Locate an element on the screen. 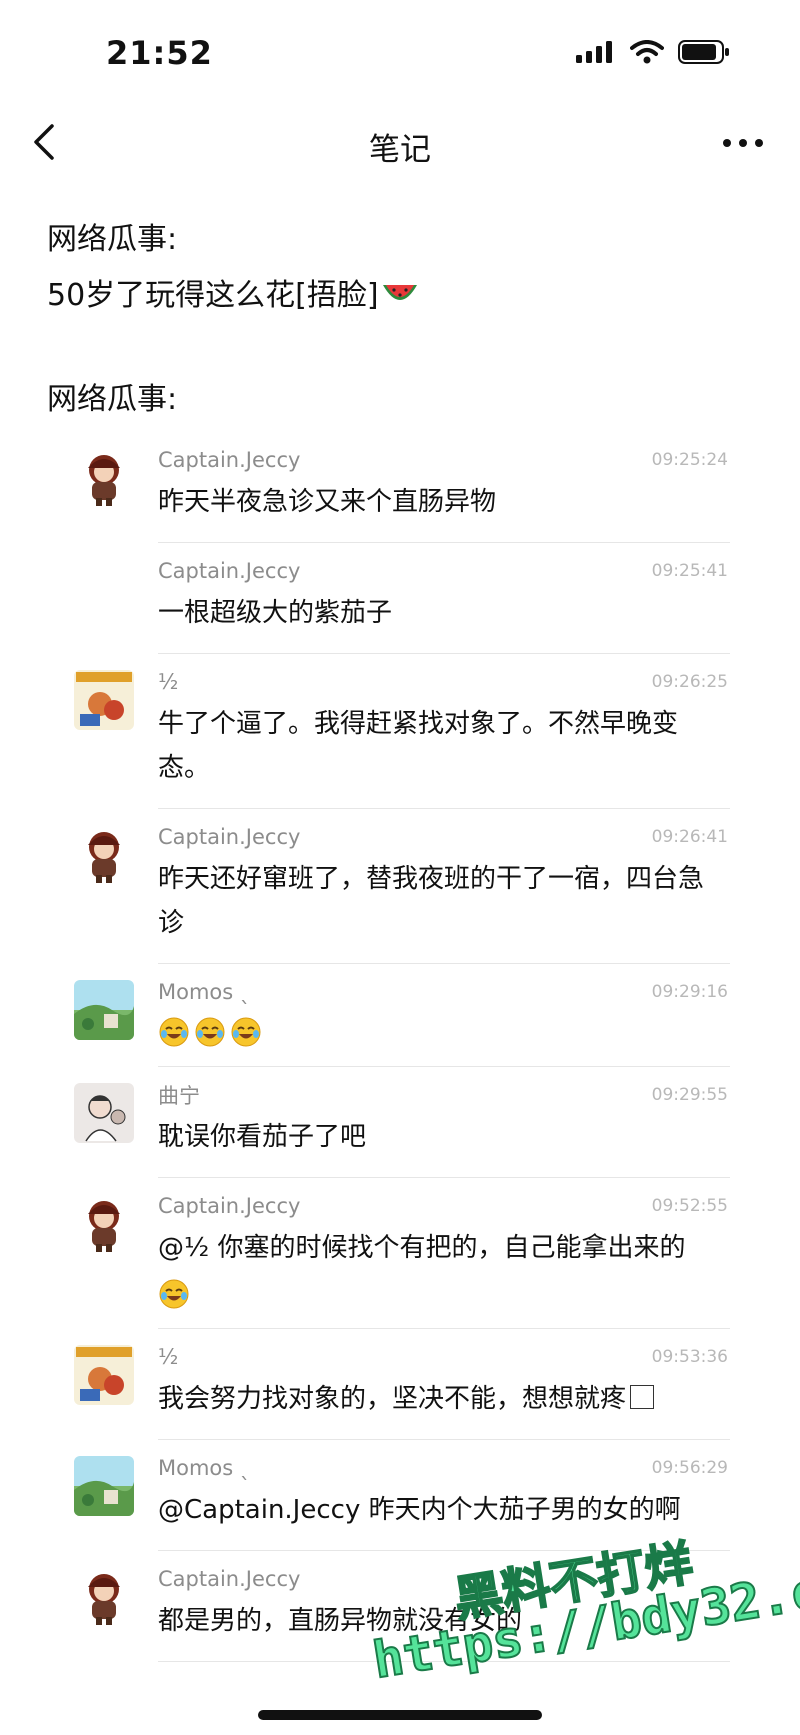  chat-message: ½ 09:53:36 我会努力找对象的，坚决不能，想想就疼 is located at coordinates (400, 1384).